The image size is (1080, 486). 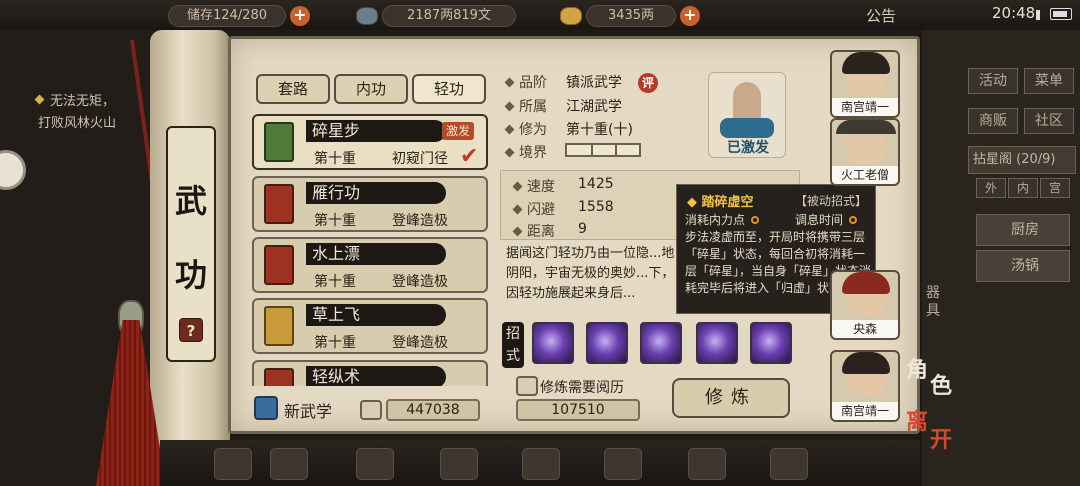 I want to click on party-member-name: 南宫靖一, so click(x=865, y=411).